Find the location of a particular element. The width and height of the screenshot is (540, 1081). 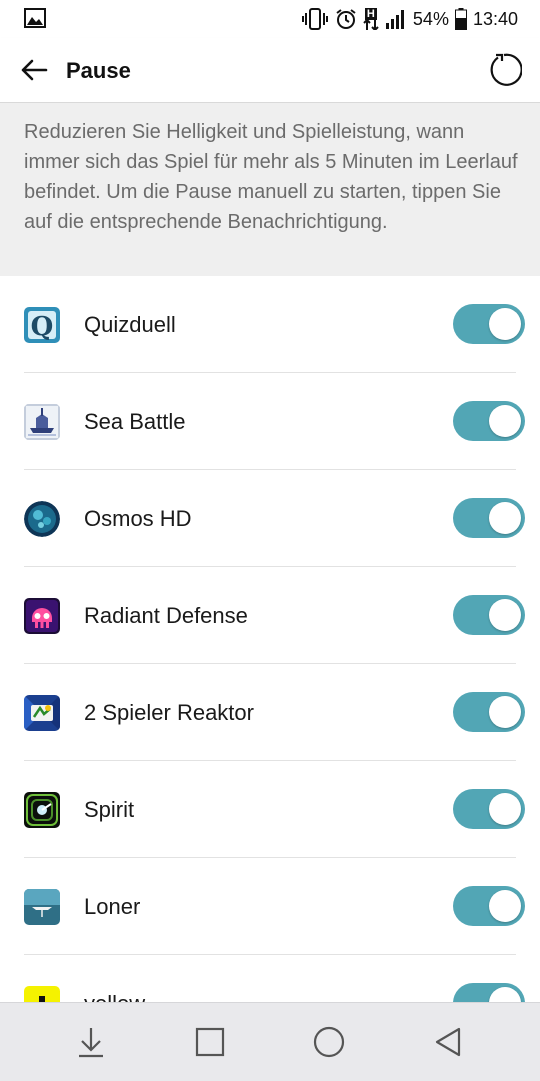

network-label: H is located at coordinates (370, 14).